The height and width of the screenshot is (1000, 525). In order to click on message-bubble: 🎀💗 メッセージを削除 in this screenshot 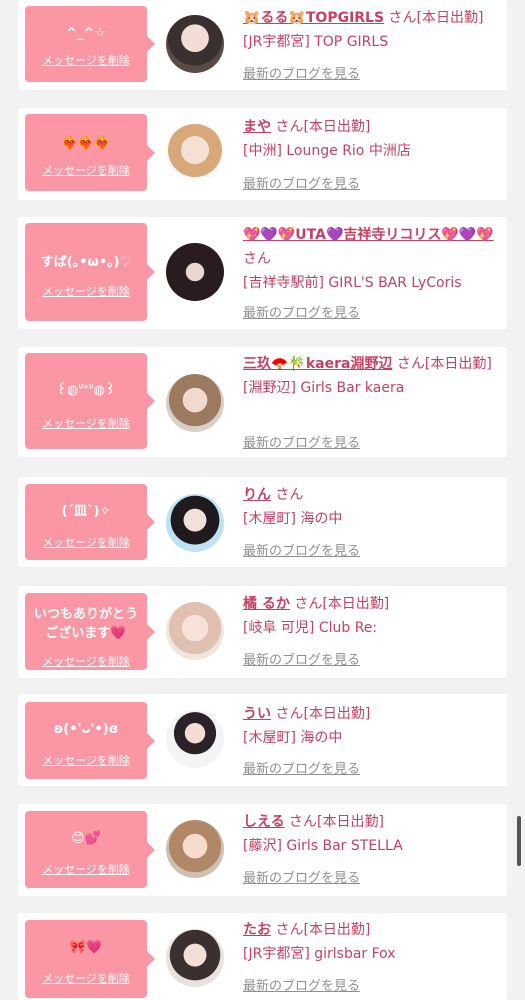, I will do `click(90, 959)`.